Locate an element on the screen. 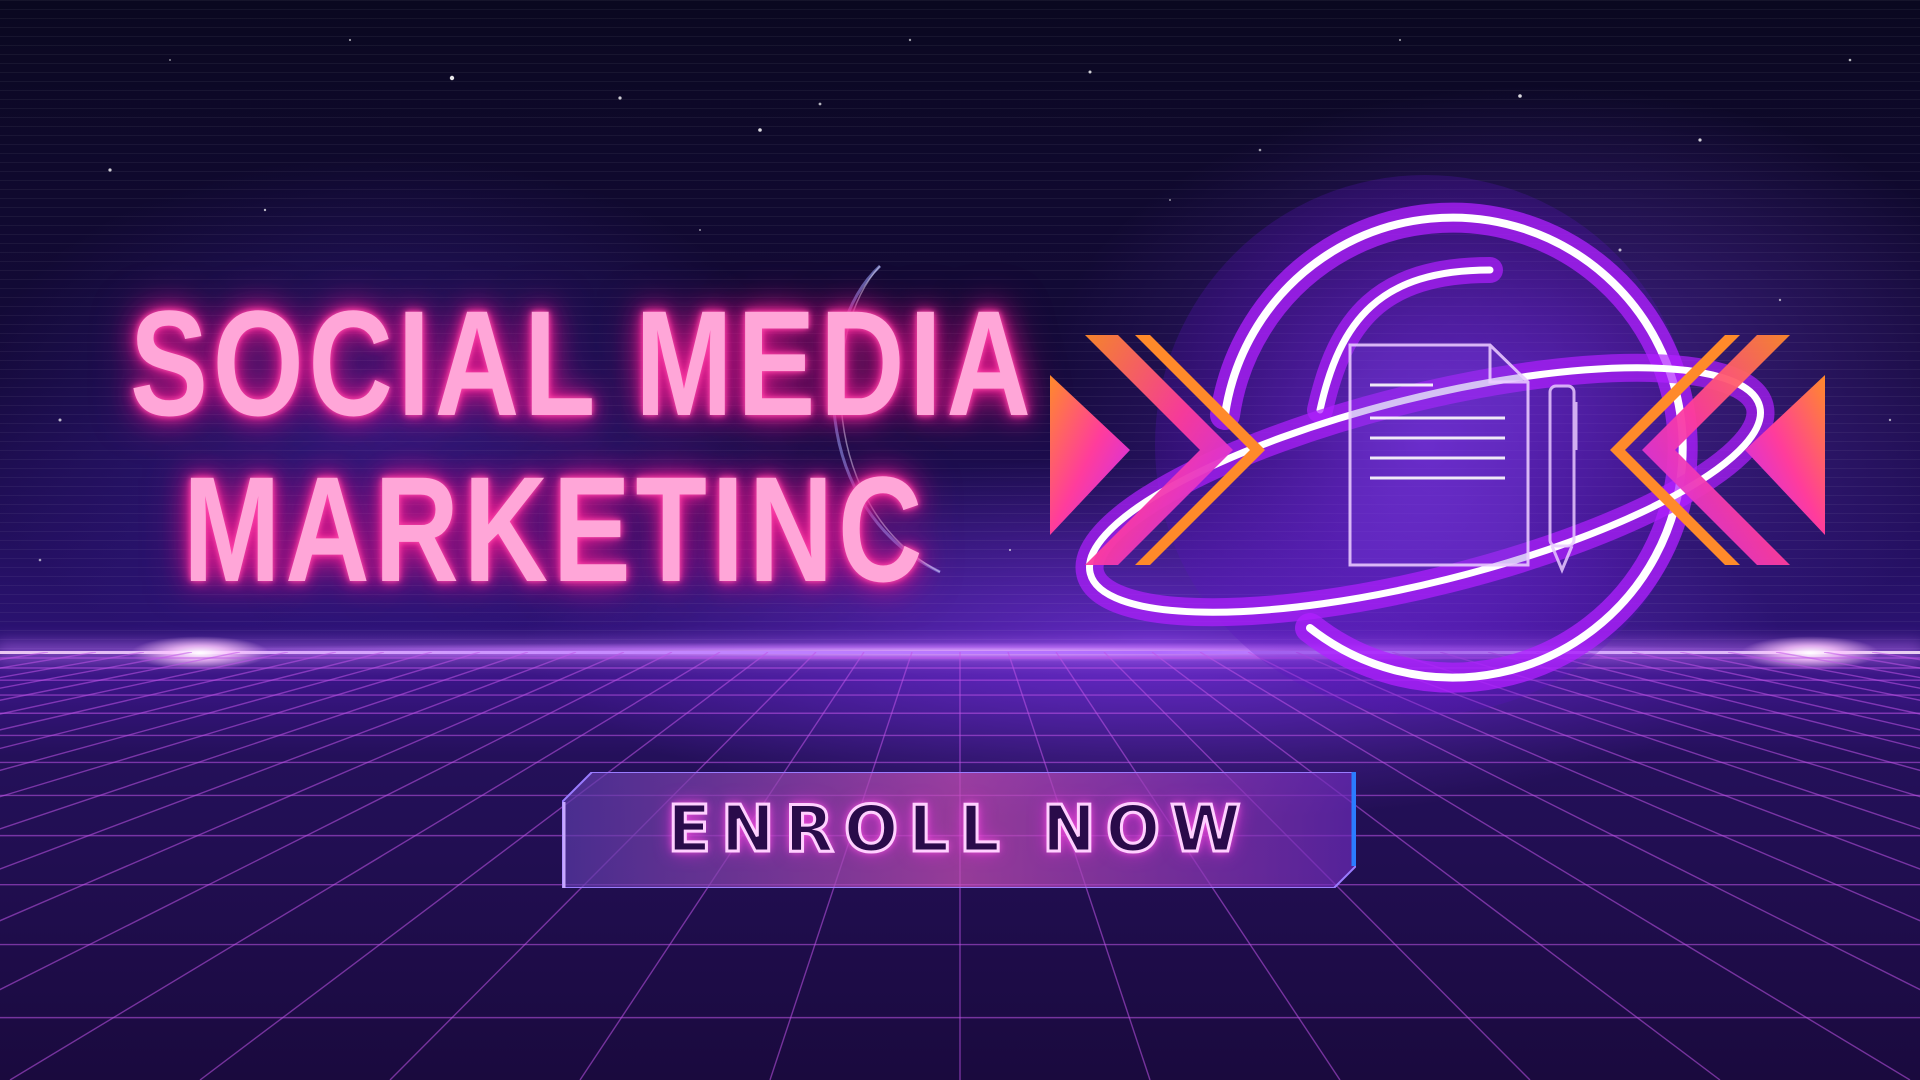  headline: SOCIAL MEDIA MARKETINC is located at coordinates (583, 446).